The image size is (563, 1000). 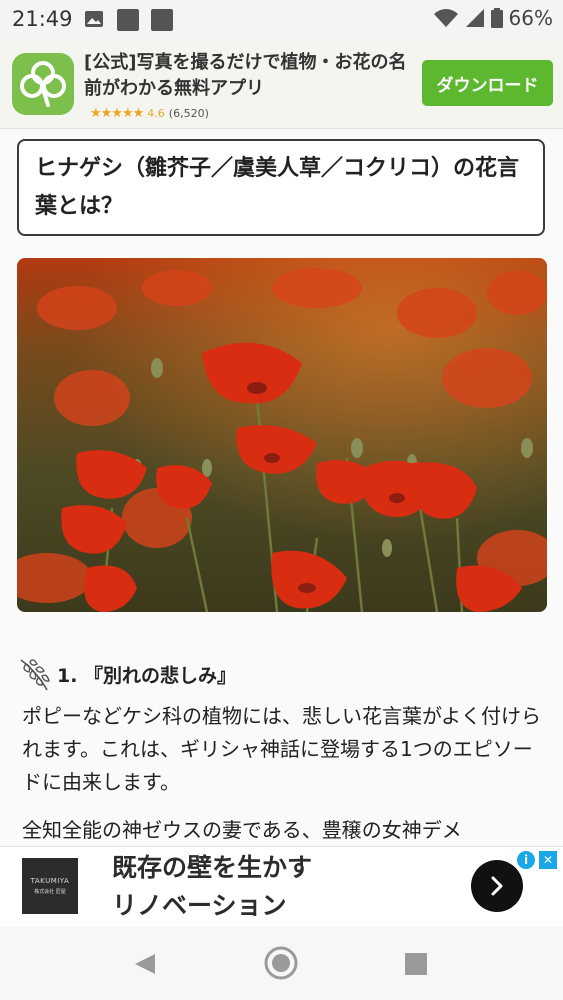 I want to click on rating-value: 4.6, so click(x=156, y=113).